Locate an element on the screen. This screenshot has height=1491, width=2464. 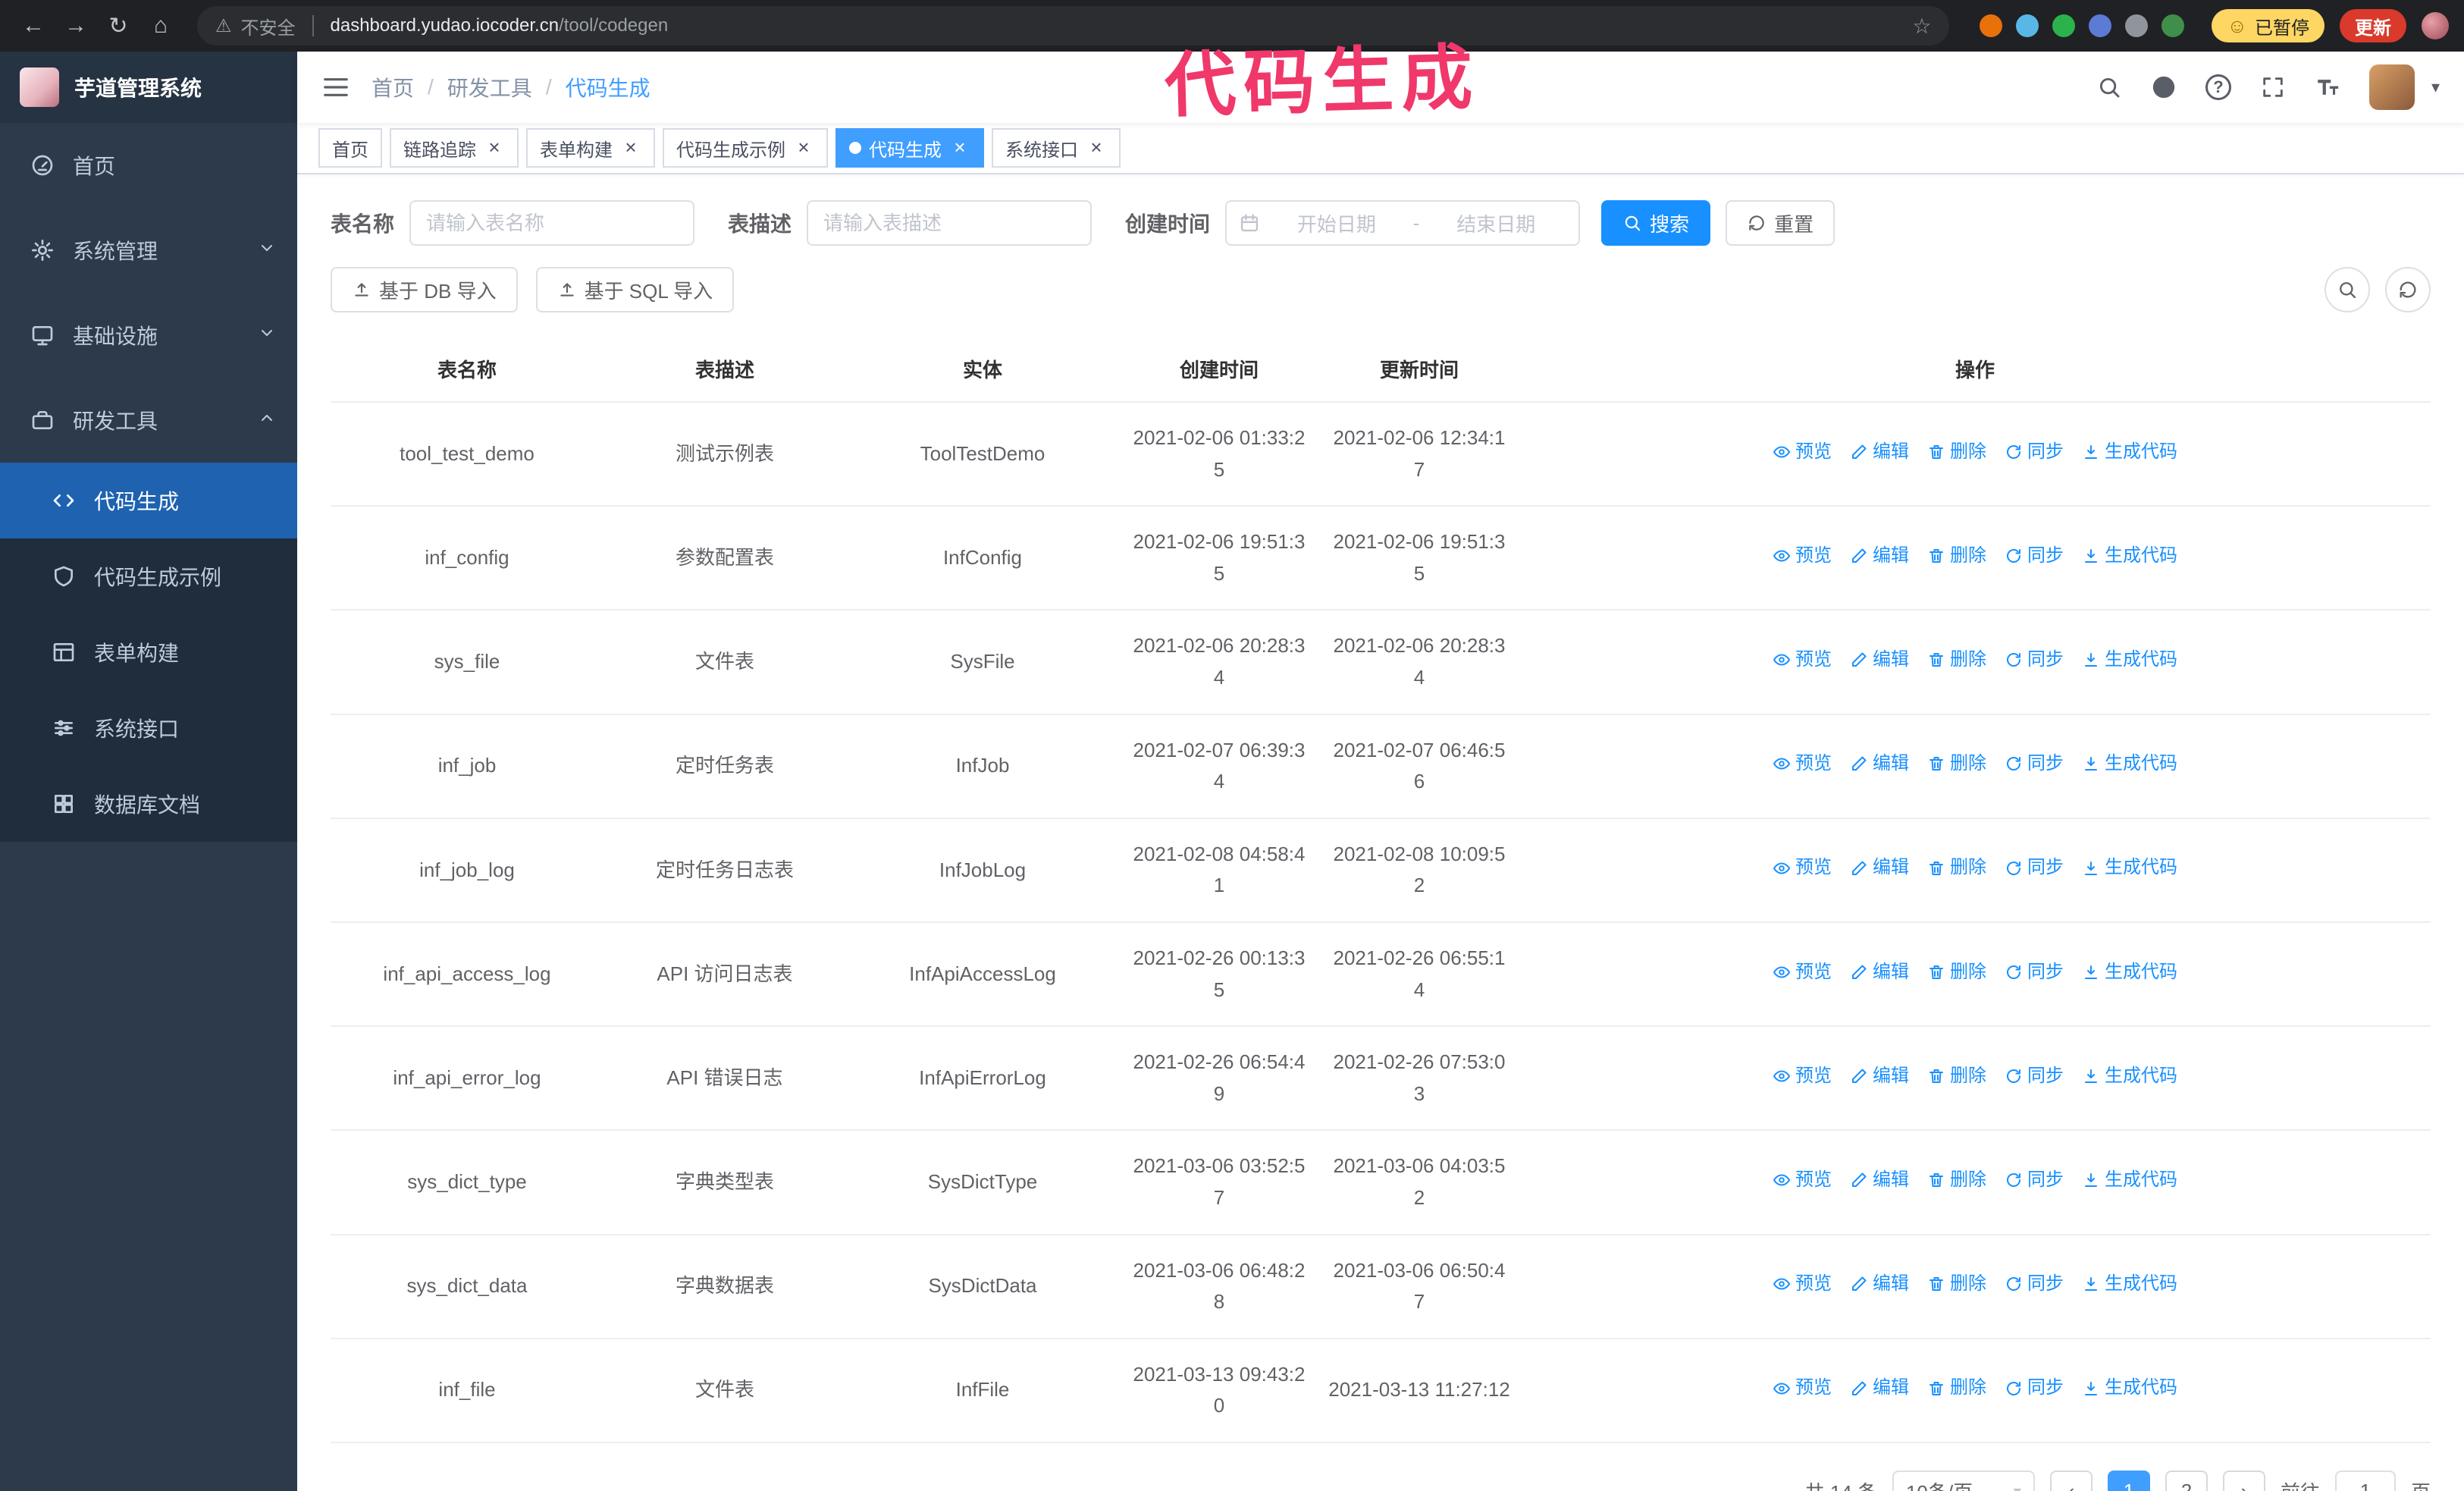
toggle-search-button is located at coordinates (2347, 289).